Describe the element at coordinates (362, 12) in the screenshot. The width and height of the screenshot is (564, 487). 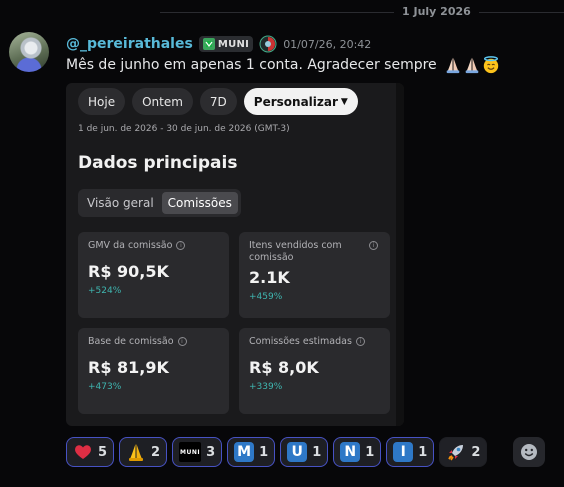
I see `date-divider-line` at that location.